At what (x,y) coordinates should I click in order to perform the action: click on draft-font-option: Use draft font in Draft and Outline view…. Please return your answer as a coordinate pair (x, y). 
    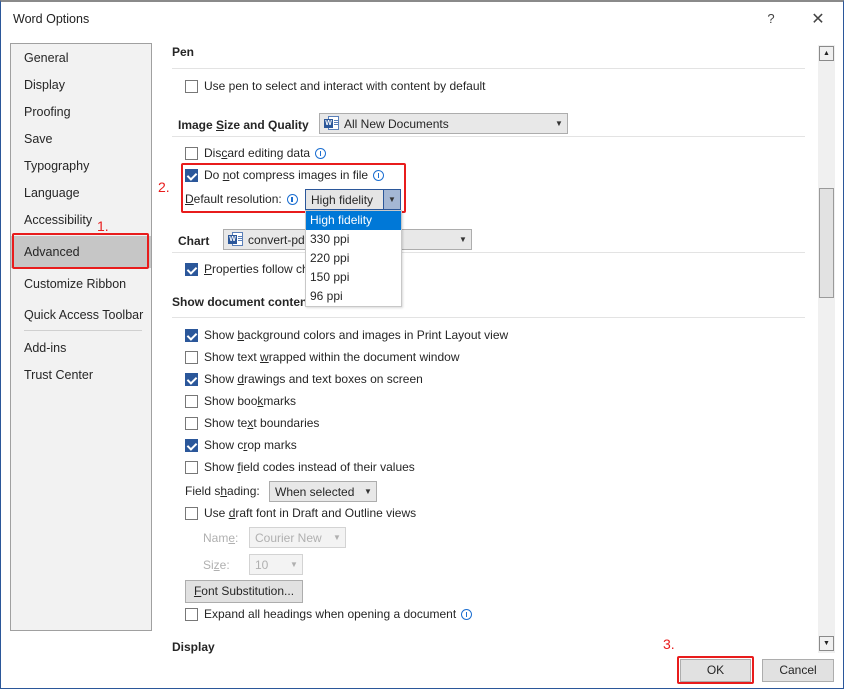
    Looking at the image, I should click on (300, 513).